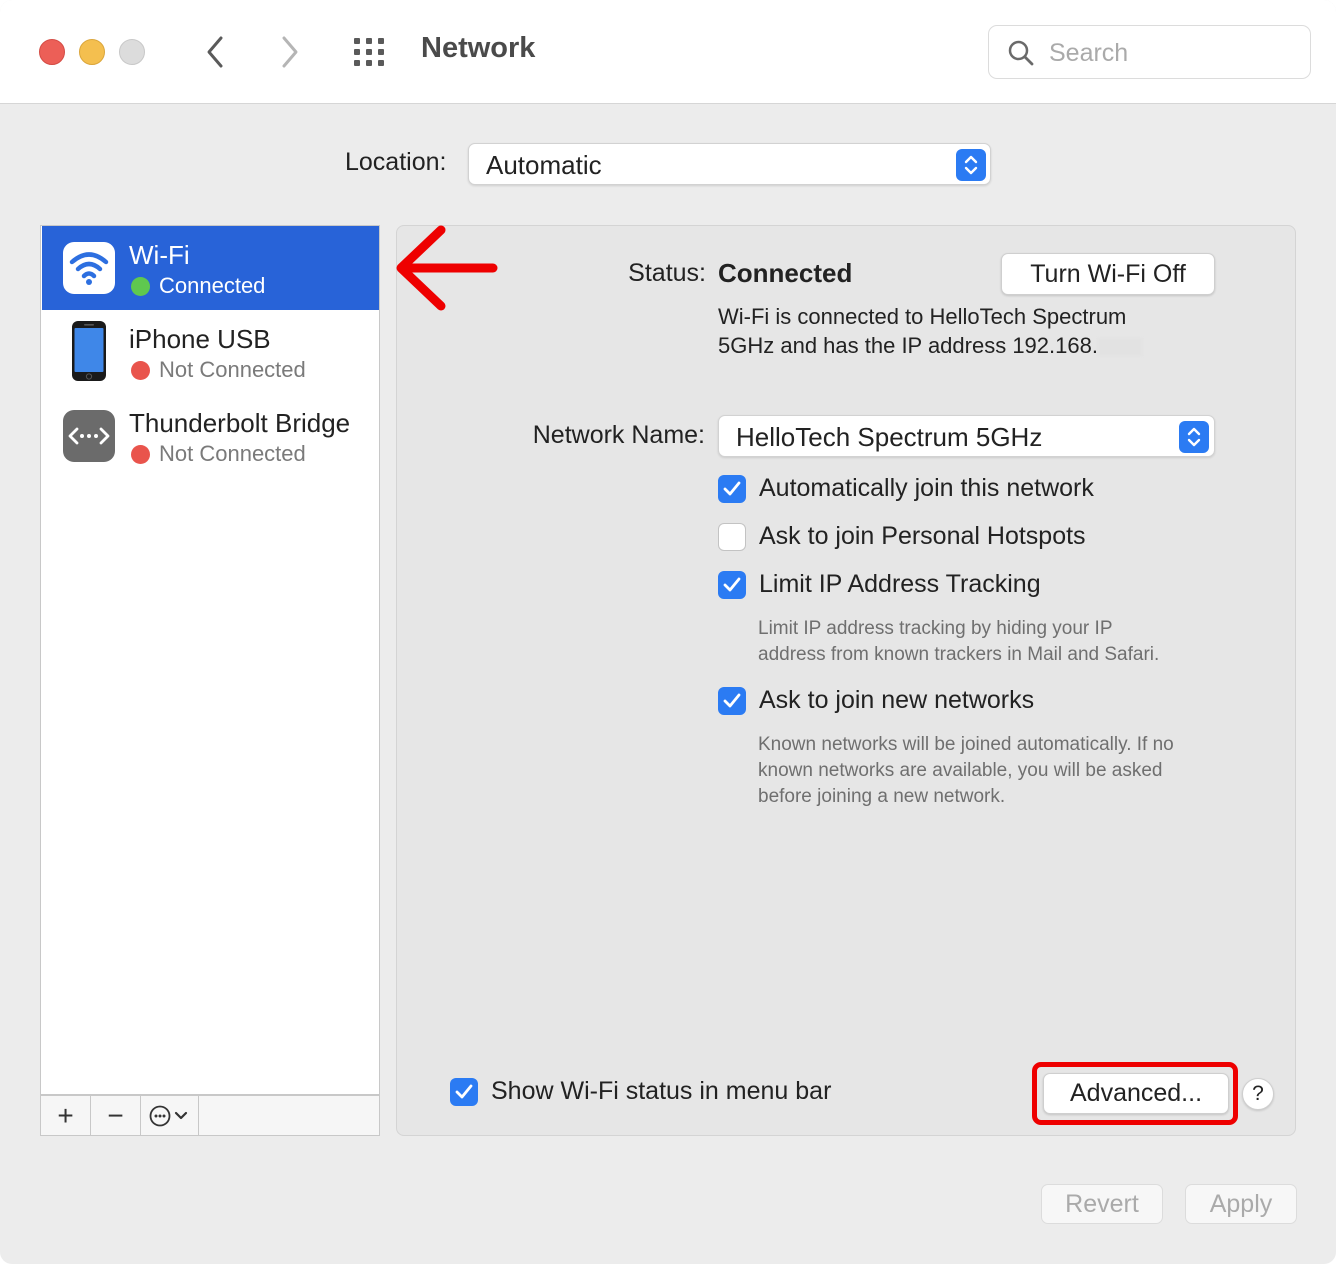 Image resolution: width=1336 pixels, height=1264 pixels. I want to click on chevron-right-icon, so click(290, 52).